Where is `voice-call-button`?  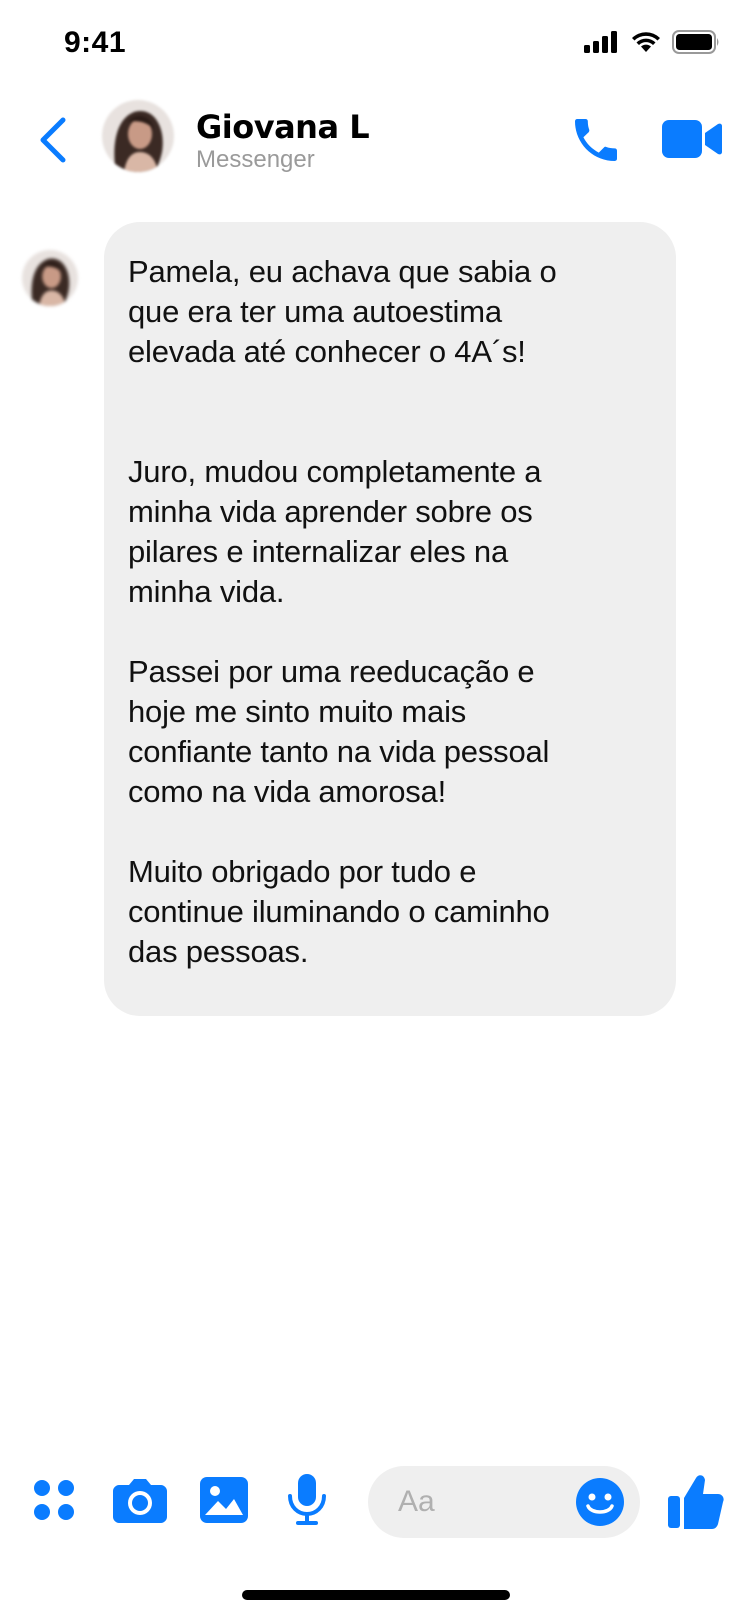 voice-call-button is located at coordinates (596, 140).